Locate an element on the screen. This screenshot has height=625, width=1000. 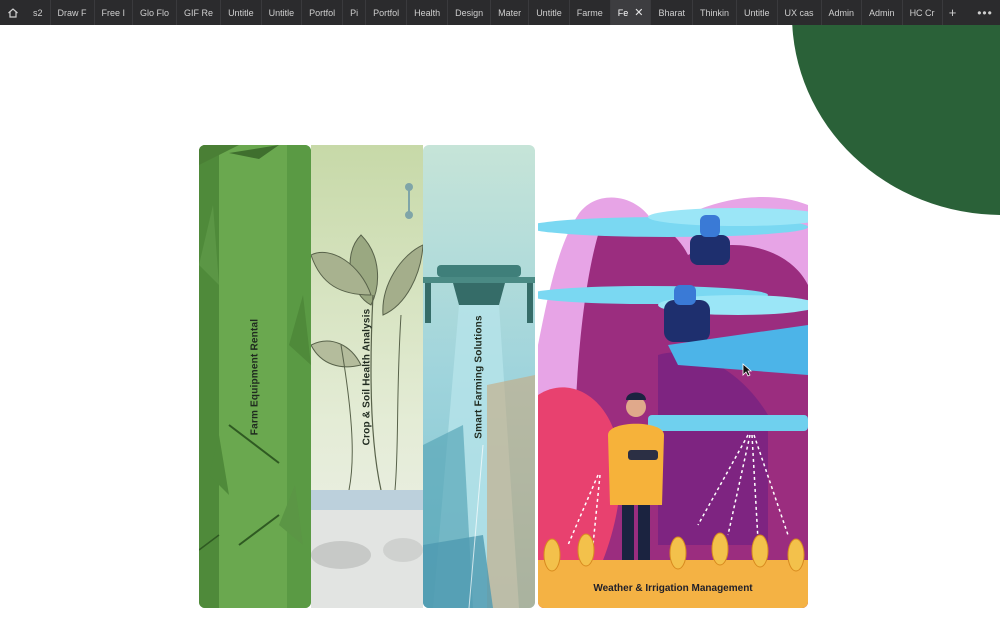
tab-label: s2 is located at coordinates (38, 12).